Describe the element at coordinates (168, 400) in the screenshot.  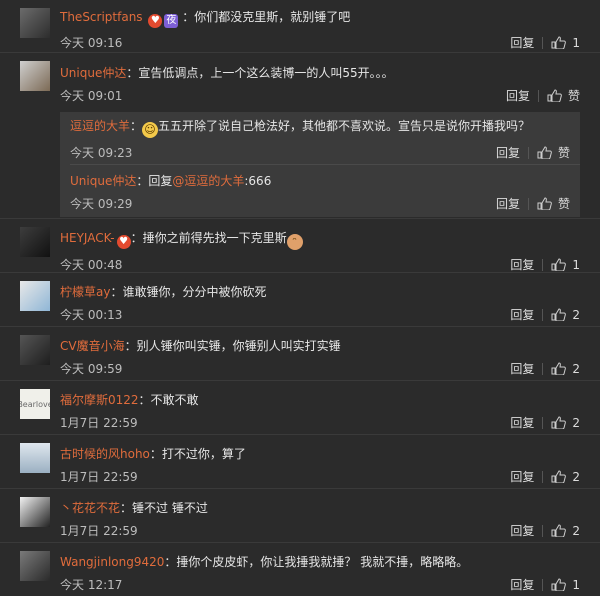
I see `comment-text: ：不敢不敢` at that location.